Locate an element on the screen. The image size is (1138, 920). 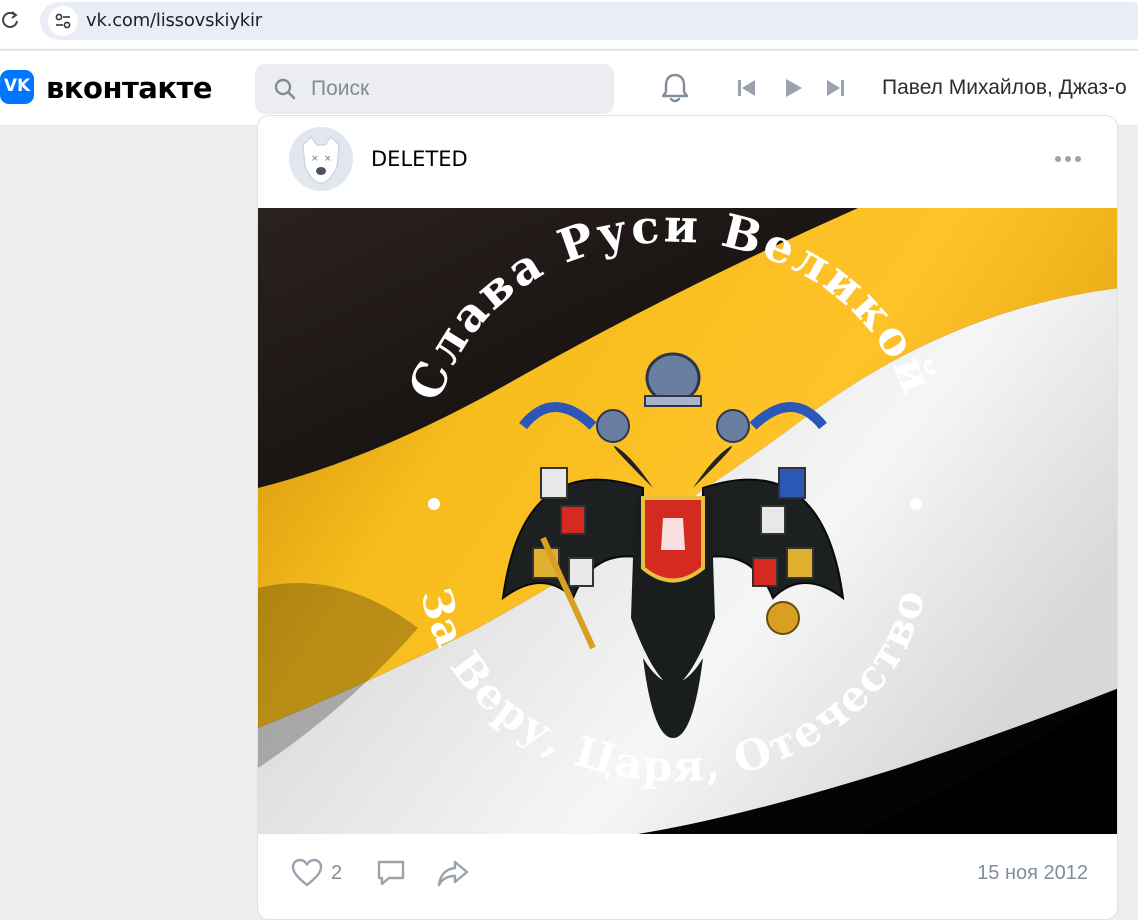
brand-name: вконтакте is located at coordinates (129, 88).